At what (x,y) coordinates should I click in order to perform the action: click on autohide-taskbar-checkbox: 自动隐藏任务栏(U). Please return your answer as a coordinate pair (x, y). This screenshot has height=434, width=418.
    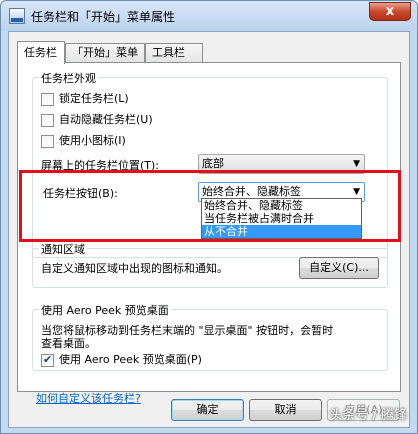
    Looking at the image, I should click on (97, 119).